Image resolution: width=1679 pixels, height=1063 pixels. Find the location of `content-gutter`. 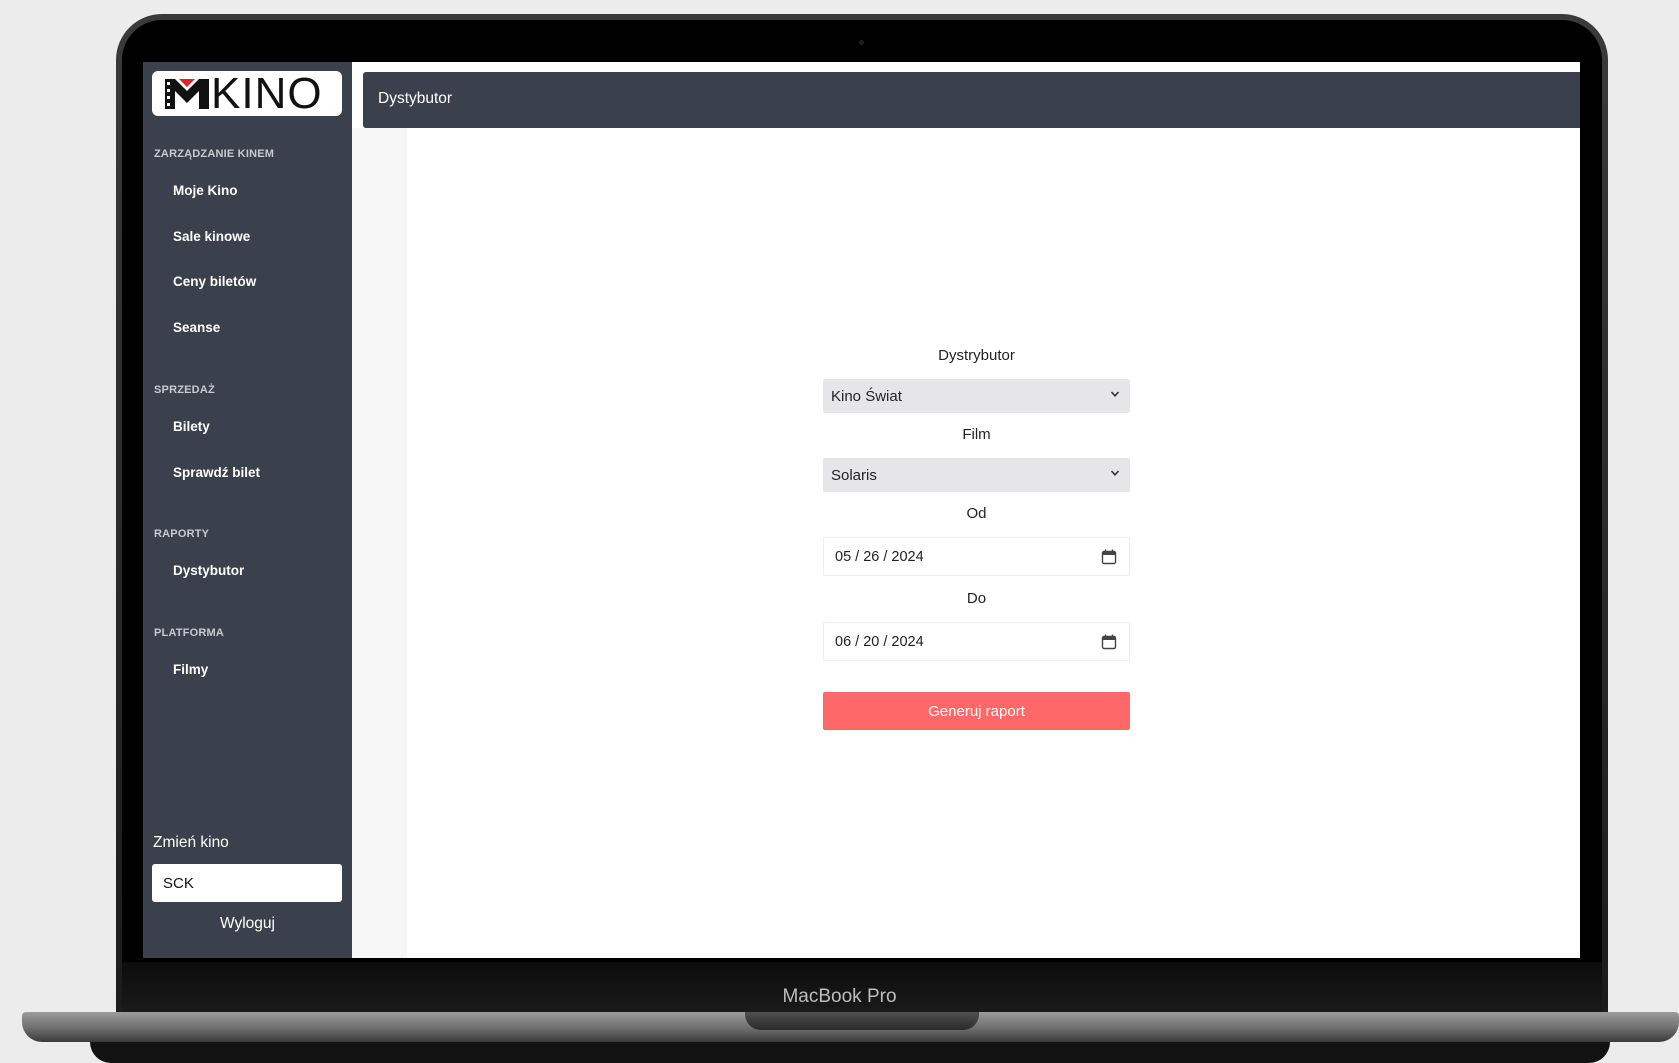

content-gutter is located at coordinates (379, 543).